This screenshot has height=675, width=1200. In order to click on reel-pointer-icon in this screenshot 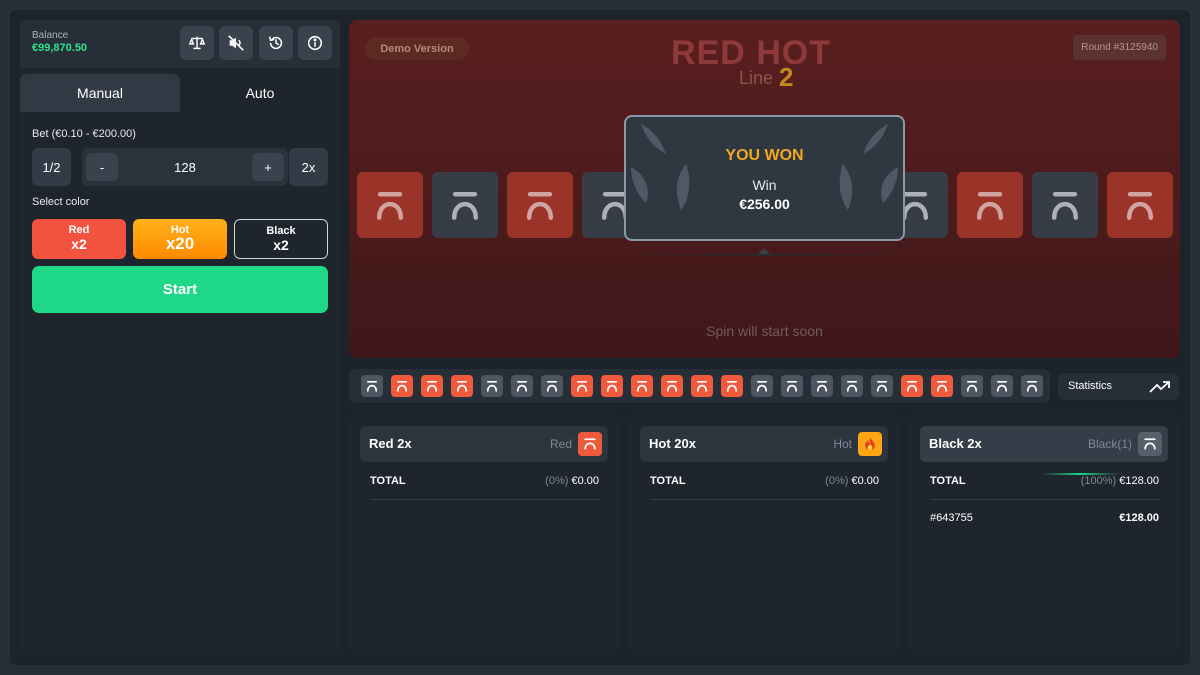, I will do `click(764, 251)`.